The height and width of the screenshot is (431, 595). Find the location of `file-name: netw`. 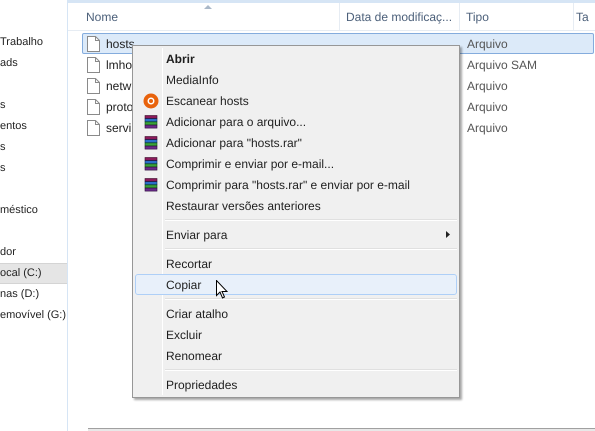

file-name: netw is located at coordinates (119, 86).